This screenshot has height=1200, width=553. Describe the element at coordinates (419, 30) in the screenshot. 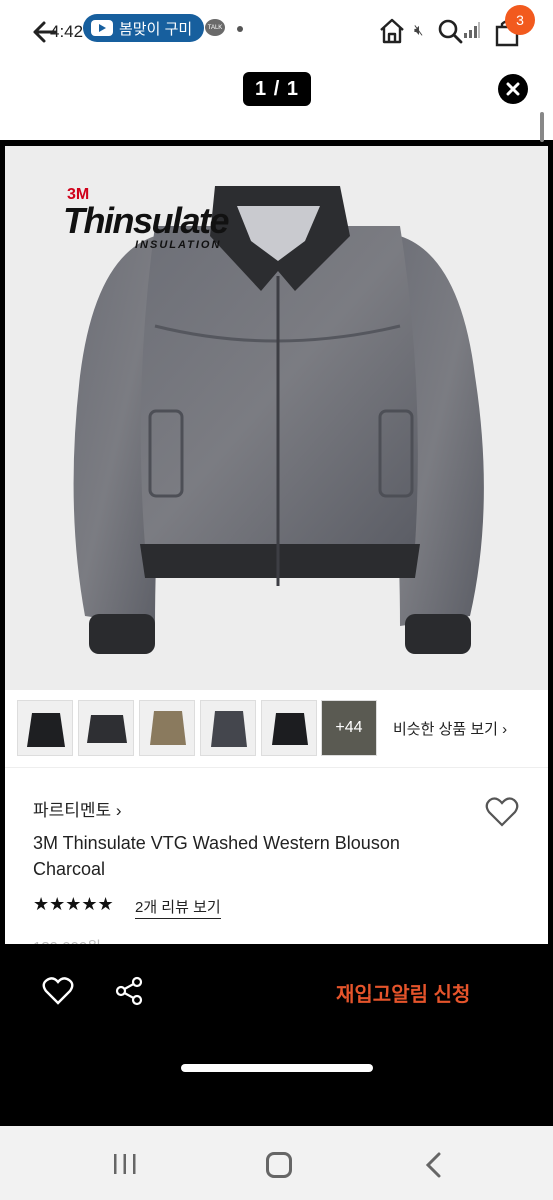

I see `mute-icon: 🔇︎` at that location.